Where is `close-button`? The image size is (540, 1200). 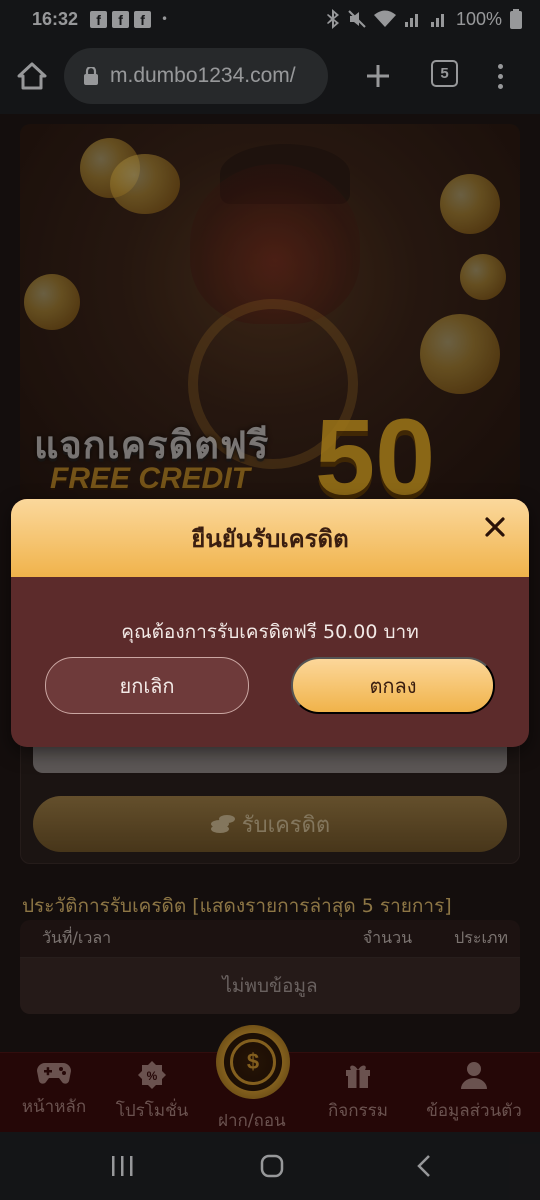
close-button is located at coordinates (495, 527).